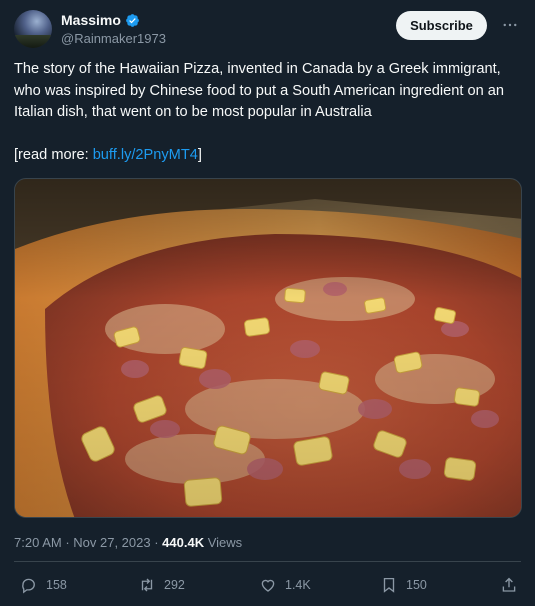 The image size is (535, 606). What do you see at coordinates (91, 20) in the screenshot?
I see `display-name: Massimo` at bounding box center [91, 20].